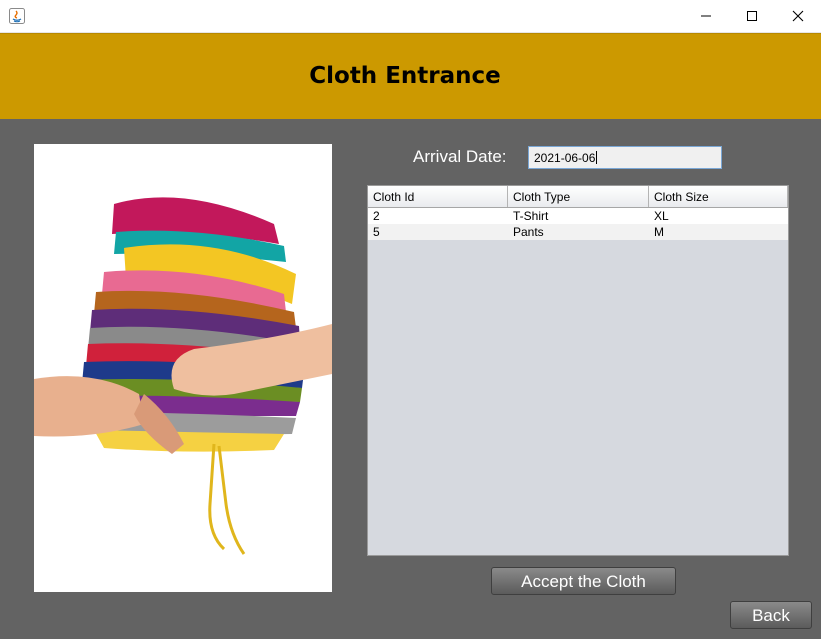 This screenshot has height=639, width=821. I want to click on table-row: 2 T-Shirt XL, so click(578, 216).